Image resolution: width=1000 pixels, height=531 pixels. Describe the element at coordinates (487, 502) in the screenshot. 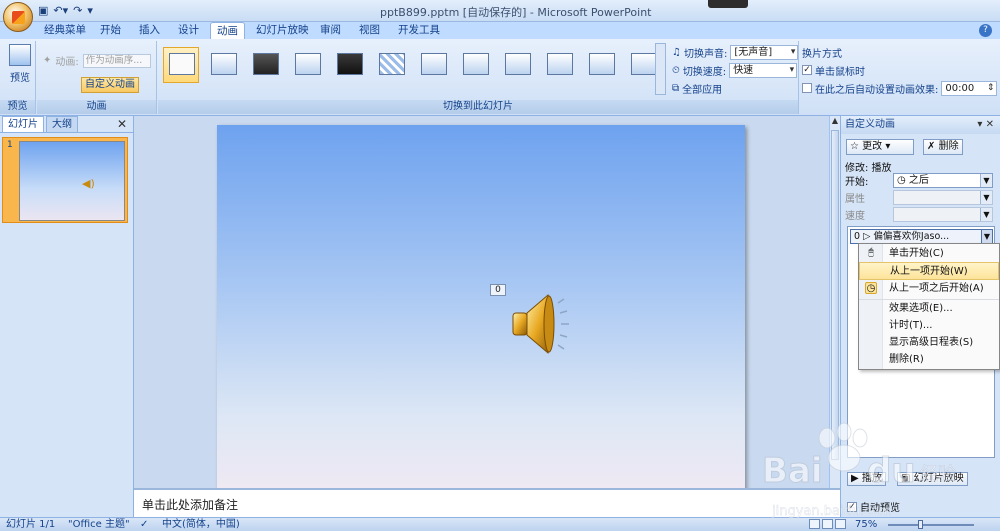

I see `notes-pane: 单击此处添加备注` at that location.